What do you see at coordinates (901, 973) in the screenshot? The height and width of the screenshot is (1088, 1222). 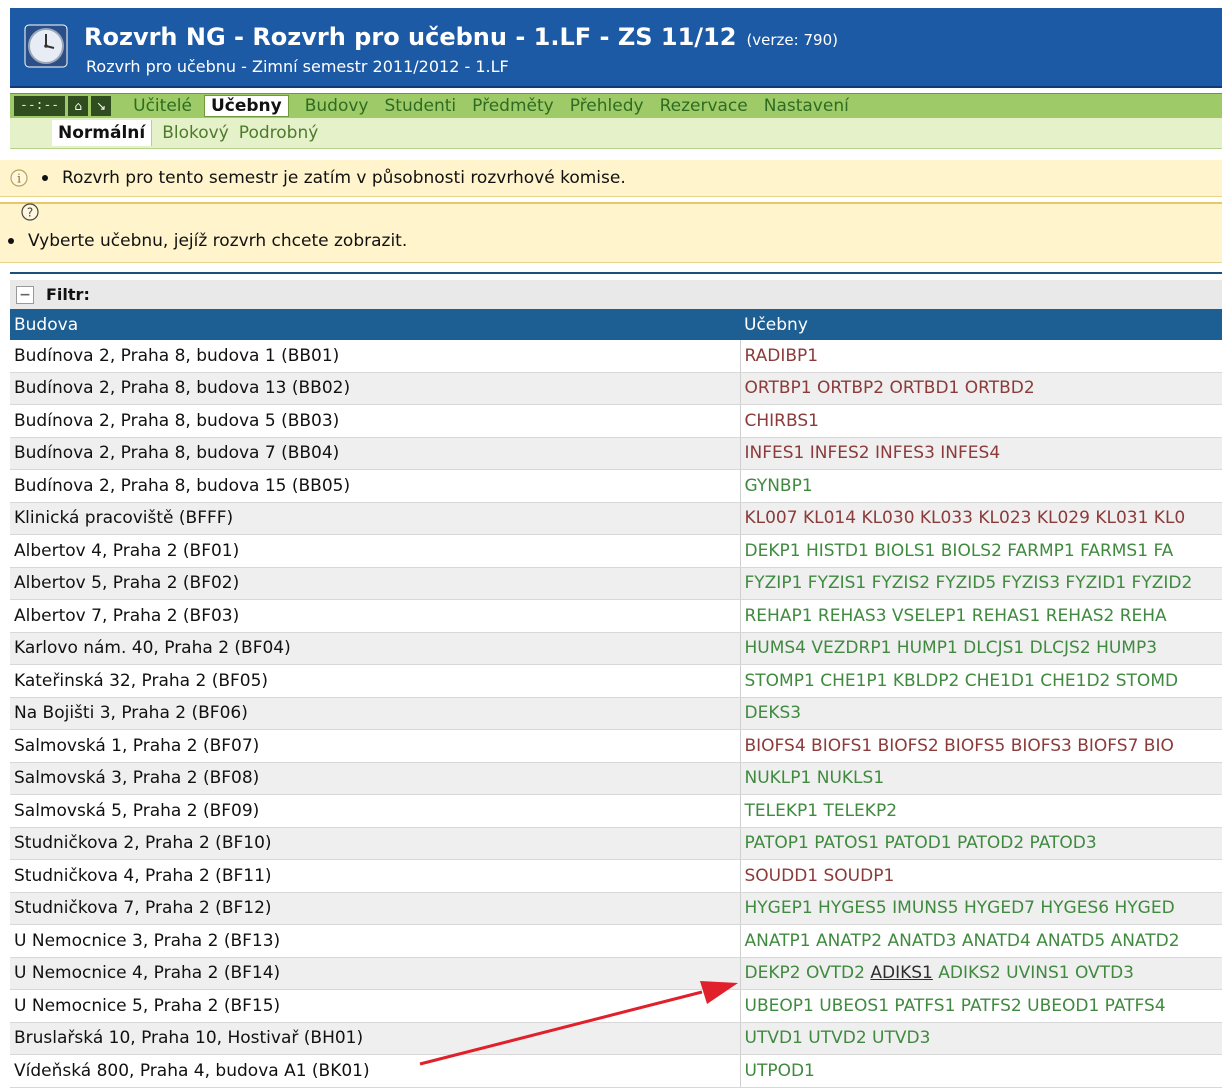 I see `room-link: ADIKS1` at bounding box center [901, 973].